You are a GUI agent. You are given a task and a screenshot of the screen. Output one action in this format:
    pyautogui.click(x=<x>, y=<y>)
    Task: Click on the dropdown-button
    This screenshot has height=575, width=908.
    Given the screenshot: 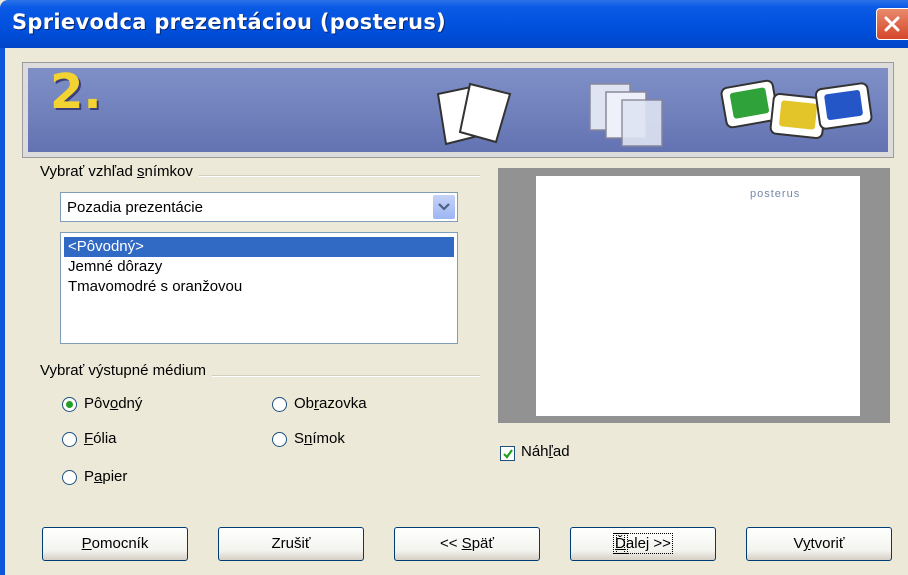 What is the action you would take?
    pyautogui.click(x=444, y=207)
    